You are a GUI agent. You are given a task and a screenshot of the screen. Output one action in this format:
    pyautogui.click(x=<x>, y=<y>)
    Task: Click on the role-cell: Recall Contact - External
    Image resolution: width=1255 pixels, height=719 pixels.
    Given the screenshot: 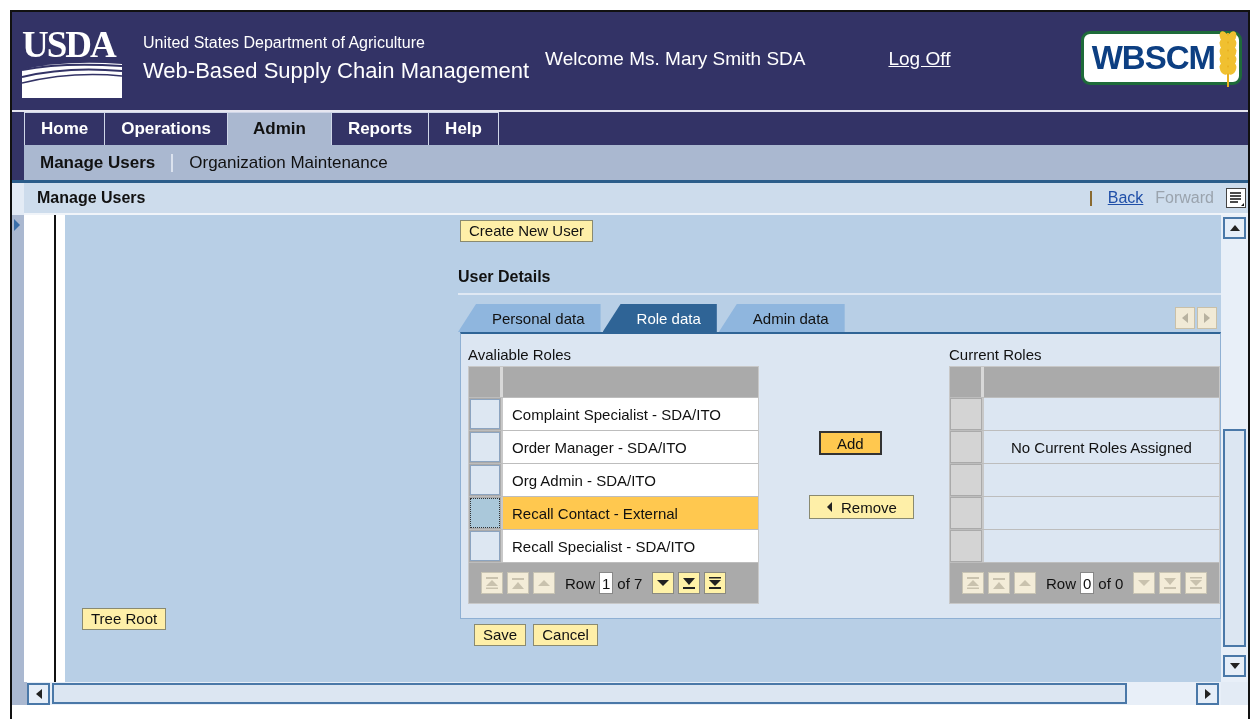 What is the action you would take?
    pyautogui.click(x=629, y=513)
    